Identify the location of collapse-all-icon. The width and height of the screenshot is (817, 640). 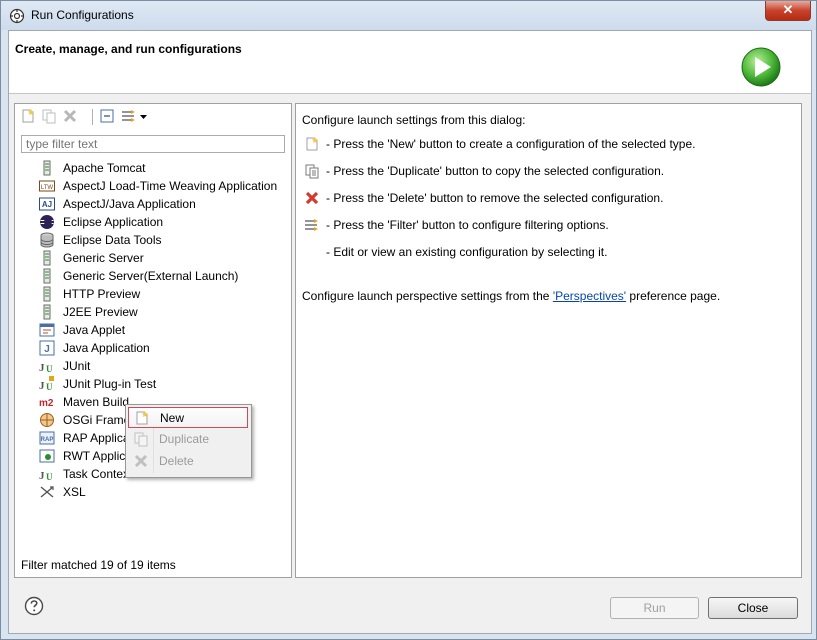
(107, 116).